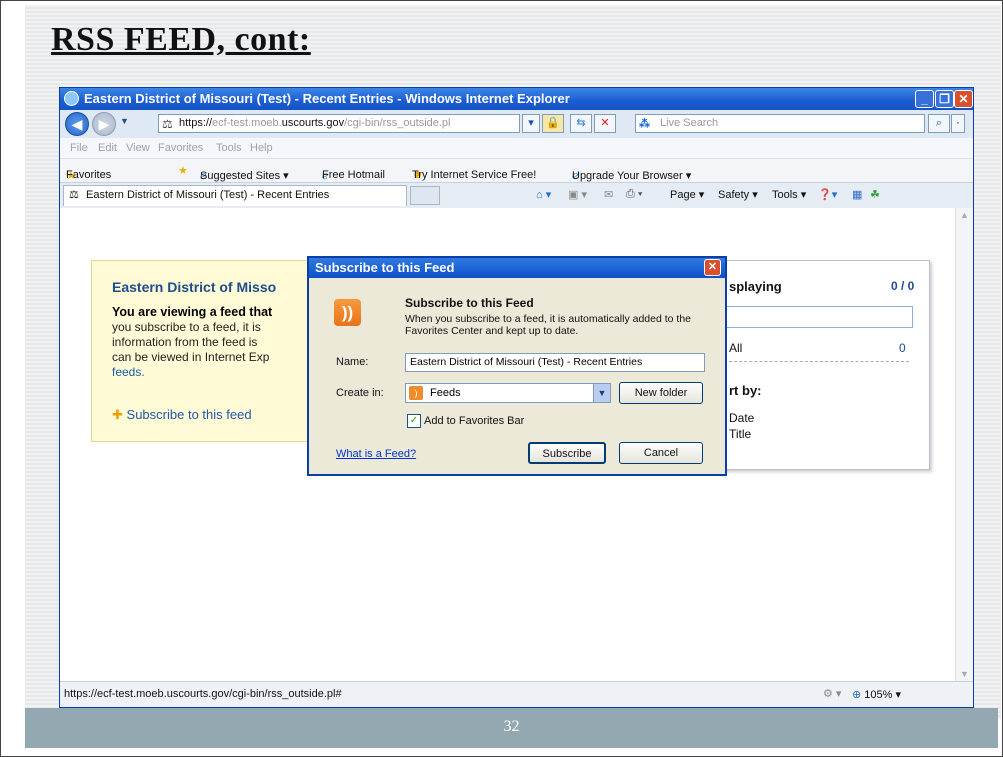 This screenshot has height=757, width=1003. What do you see at coordinates (347, 312) in the screenshot?
I see `rss-feed-icon: ))` at bounding box center [347, 312].